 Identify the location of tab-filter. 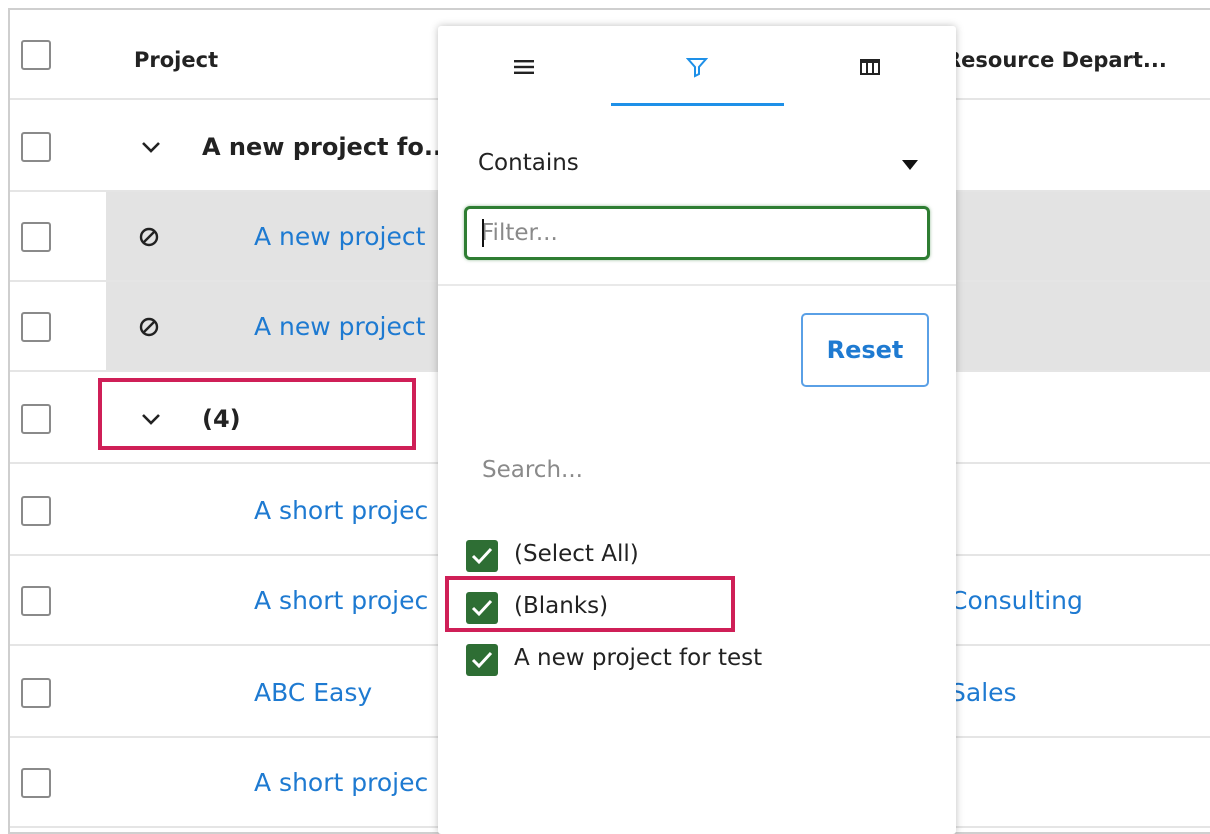
(697, 67).